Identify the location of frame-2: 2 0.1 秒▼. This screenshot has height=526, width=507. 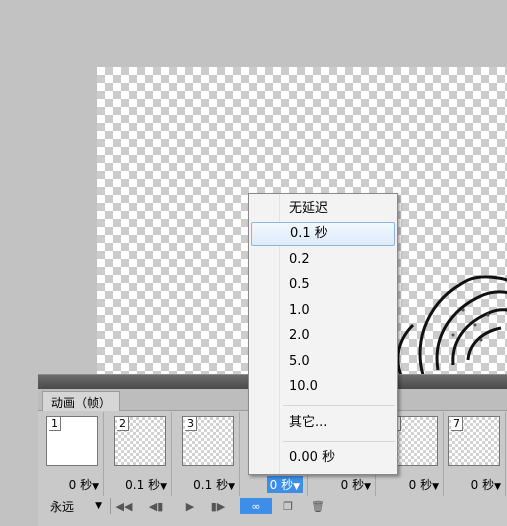
(139, 454).